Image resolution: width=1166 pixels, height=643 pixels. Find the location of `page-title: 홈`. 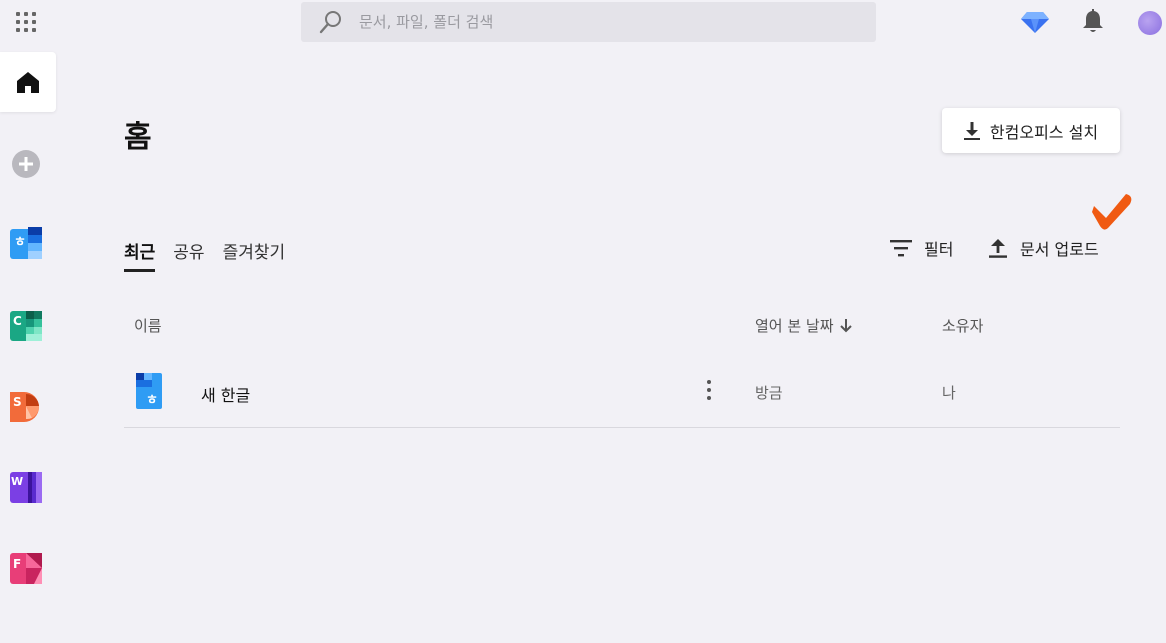

page-title: 홈 is located at coordinates (138, 137).